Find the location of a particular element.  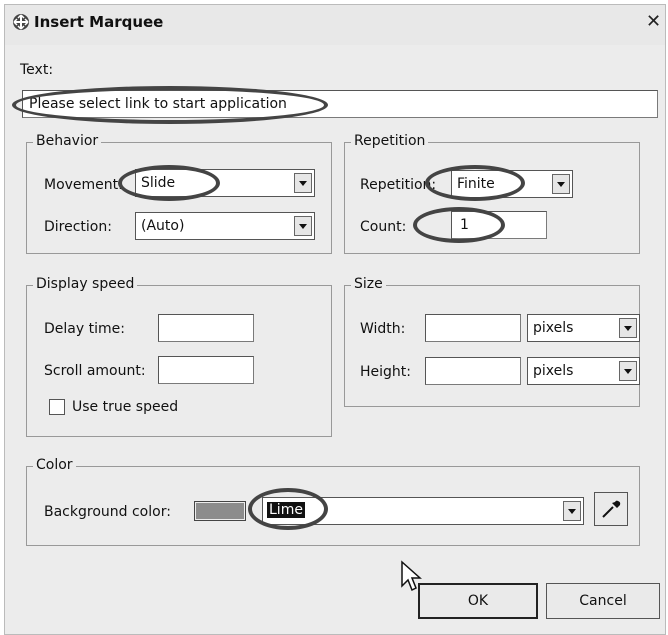

scroll-amount-label: Scroll amount: is located at coordinates (95, 371).